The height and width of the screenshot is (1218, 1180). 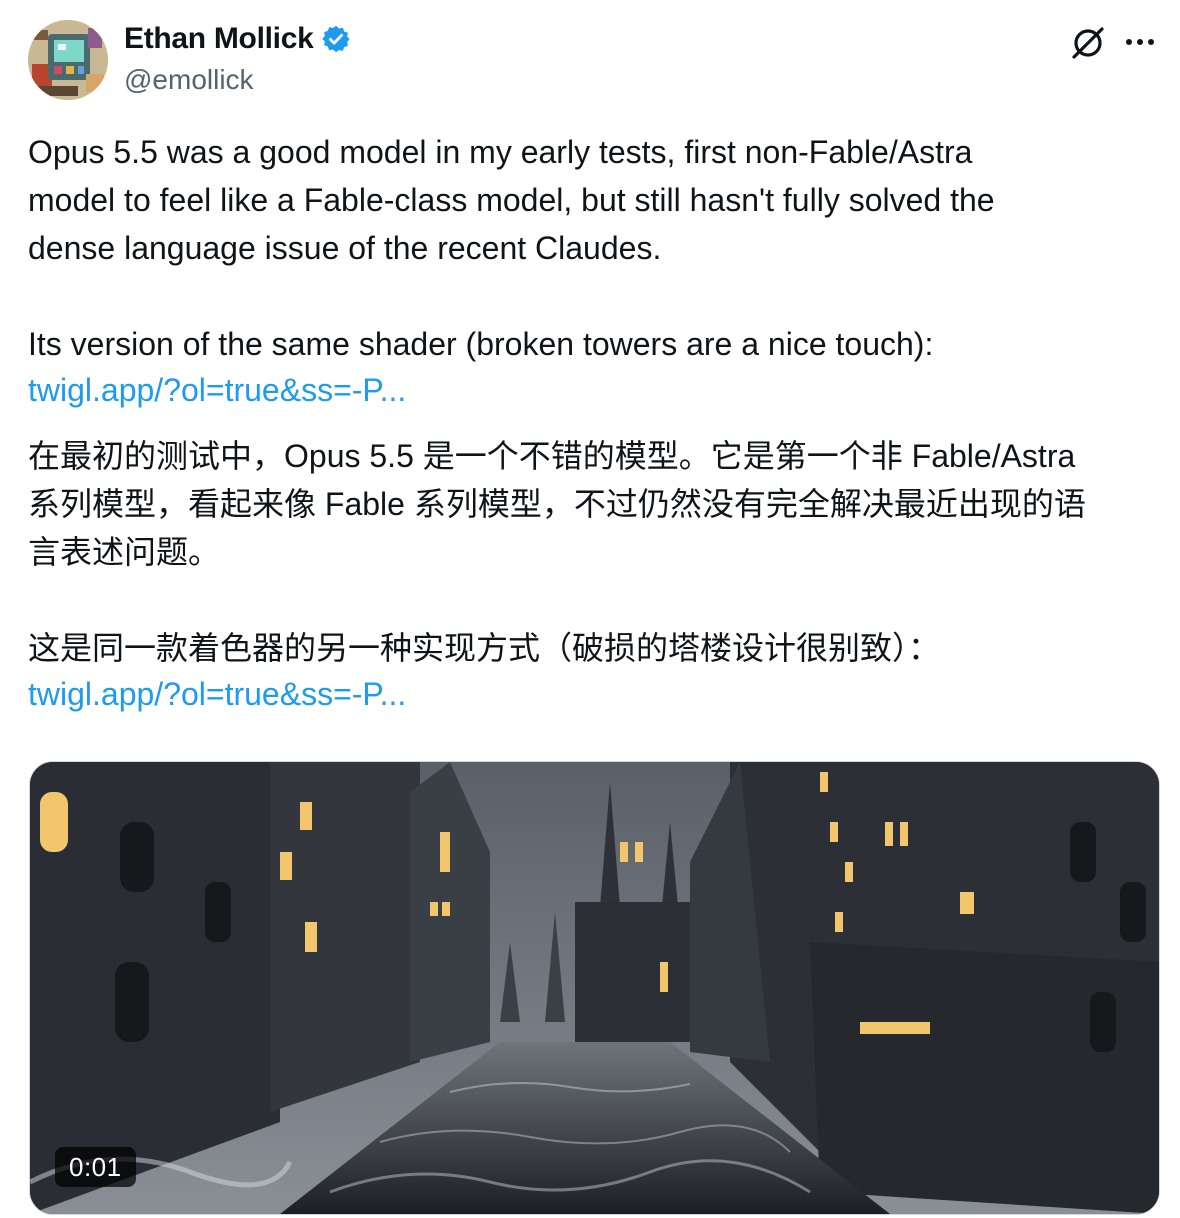 What do you see at coordinates (219, 39) in the screenshot?
I see `author-display-name: Ethan Mollick` at bounding box center [219, 39].